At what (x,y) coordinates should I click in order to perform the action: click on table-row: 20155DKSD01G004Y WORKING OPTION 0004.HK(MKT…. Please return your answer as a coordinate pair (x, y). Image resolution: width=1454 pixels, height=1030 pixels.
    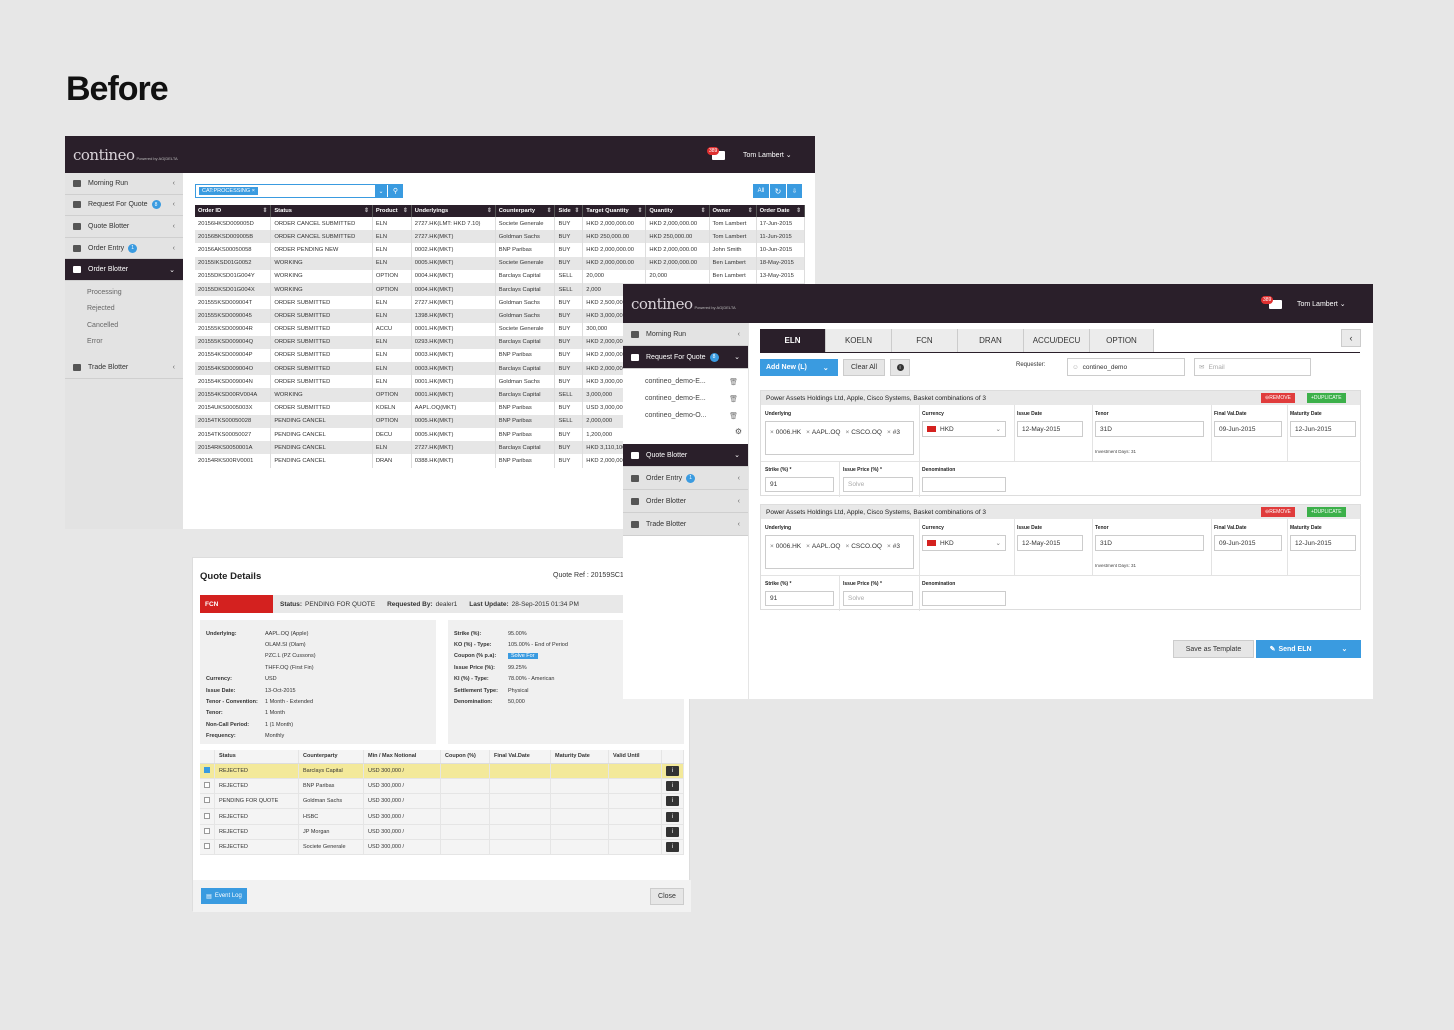
    Looking at the image, I should click on (500, 276).